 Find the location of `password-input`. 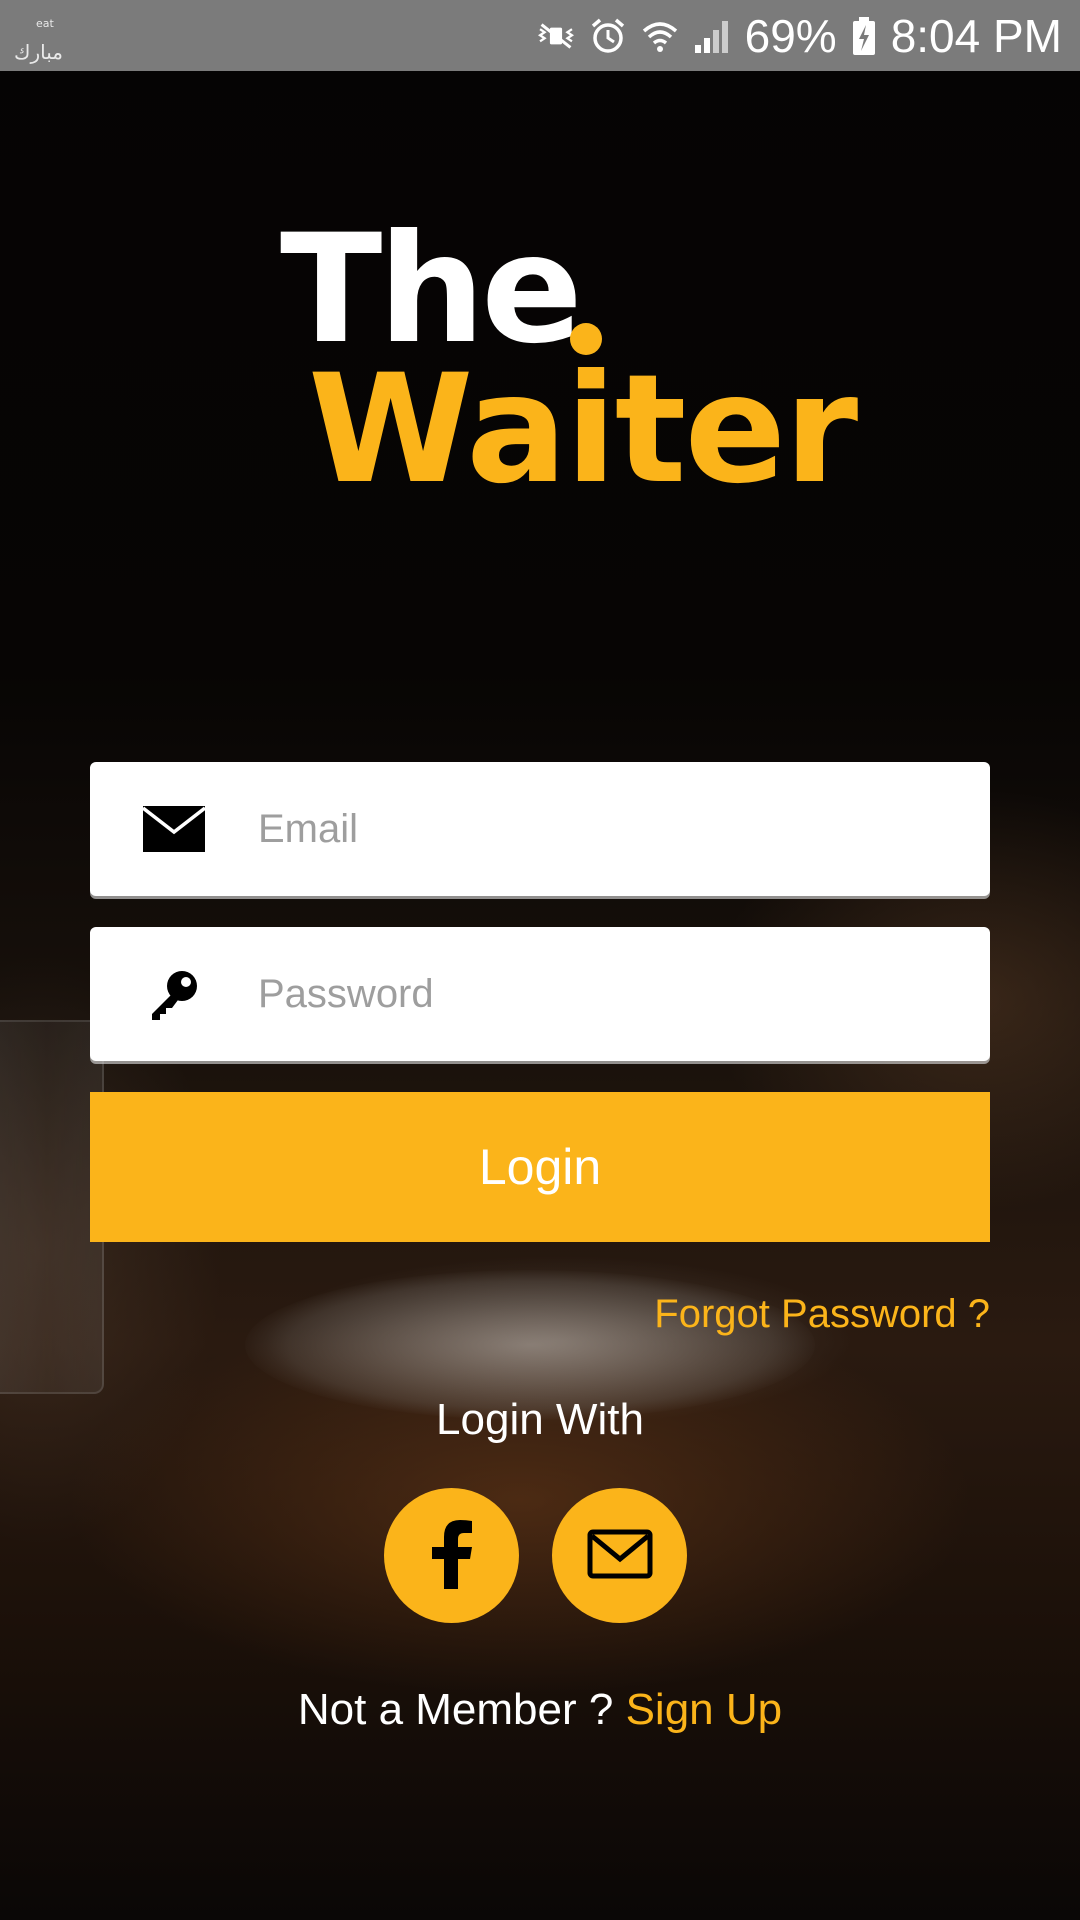

password-input is located at coordinates (578, 994).